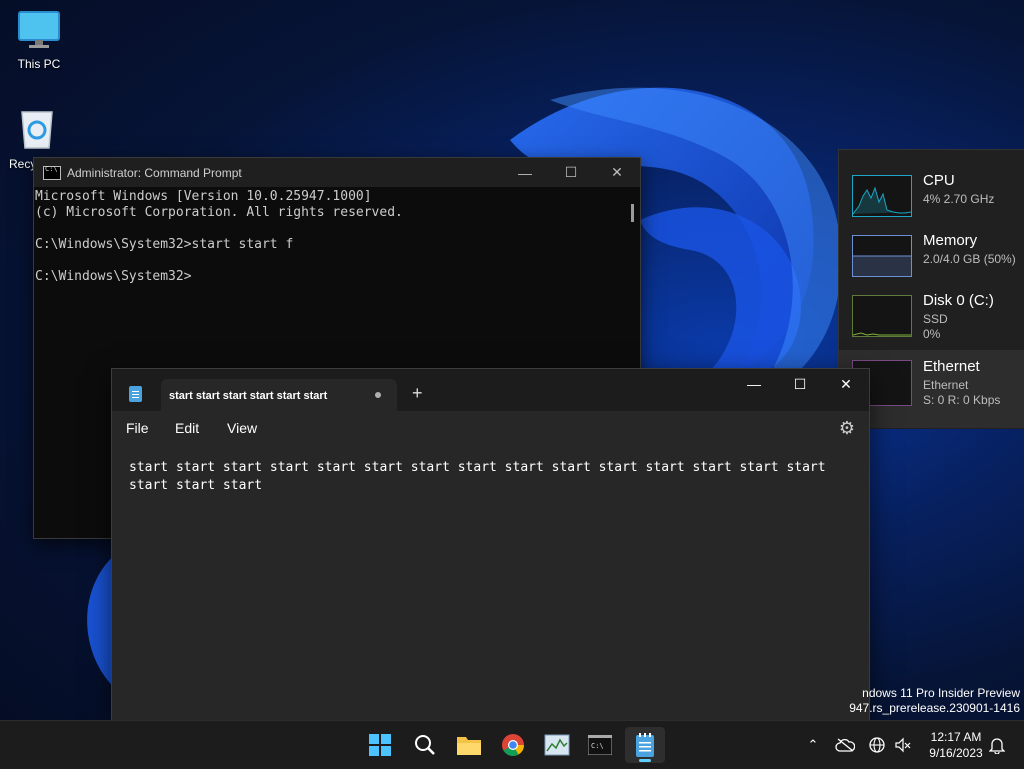 The width and height of the screenshot is (1024, 769). I want to click on globe-icon, so click(877, 745).